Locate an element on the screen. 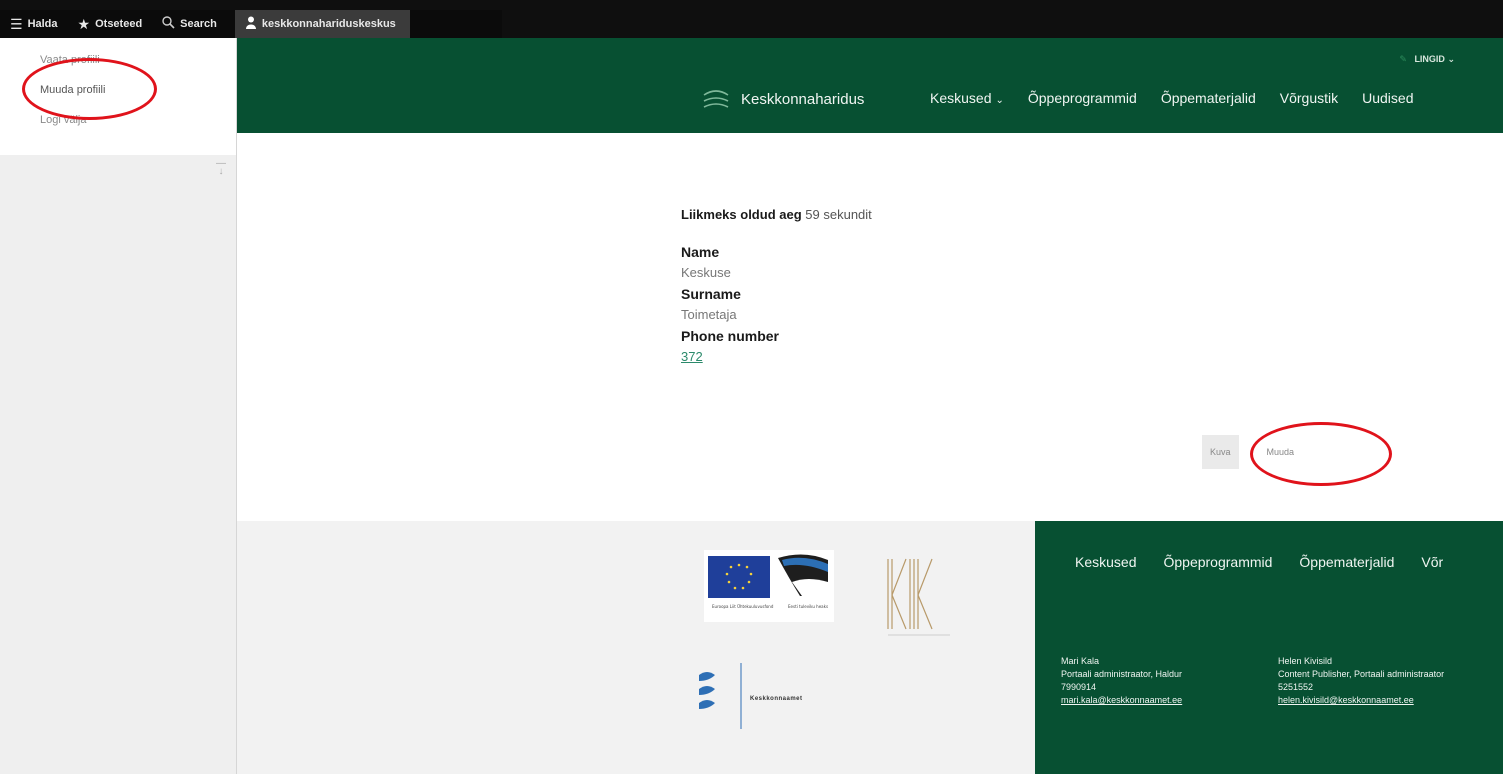  member-for: Liikmeks oldud aeg 59 sekundit is located at coordinates (941, 214).